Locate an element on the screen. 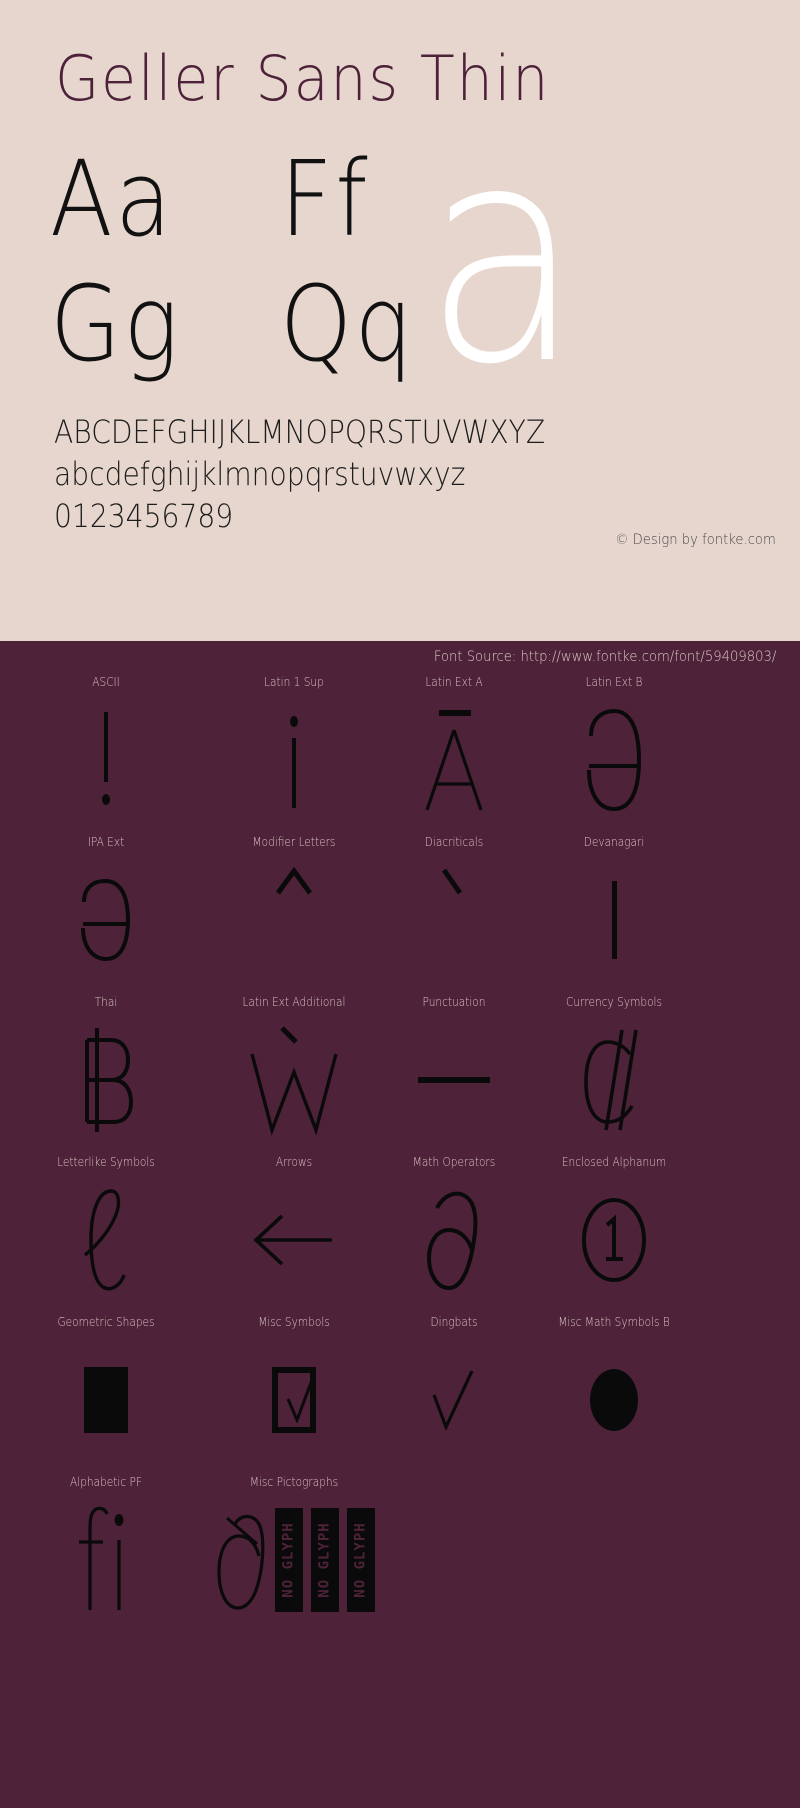 The image size is (800, 1808). block-cell-ascii: ASCII is located at coordinates (106, 754).